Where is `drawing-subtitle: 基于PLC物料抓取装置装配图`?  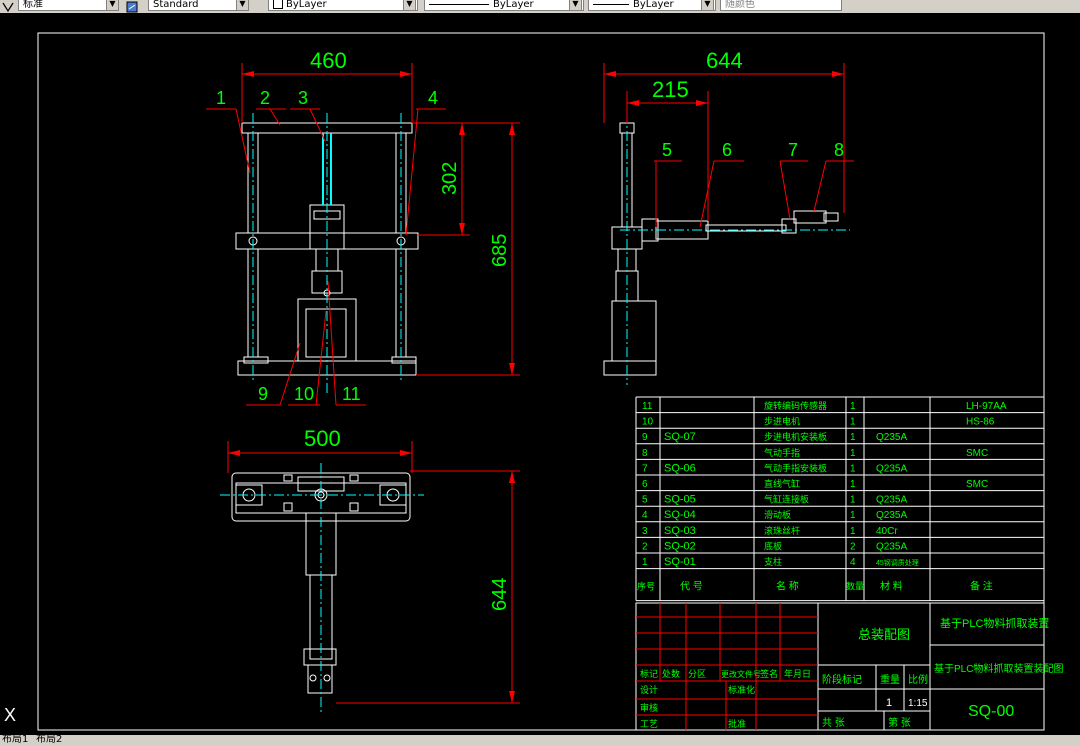 drawing-subtitle: 基于PLC物料抓取装置装配图 is located at coordinates (998, 668).